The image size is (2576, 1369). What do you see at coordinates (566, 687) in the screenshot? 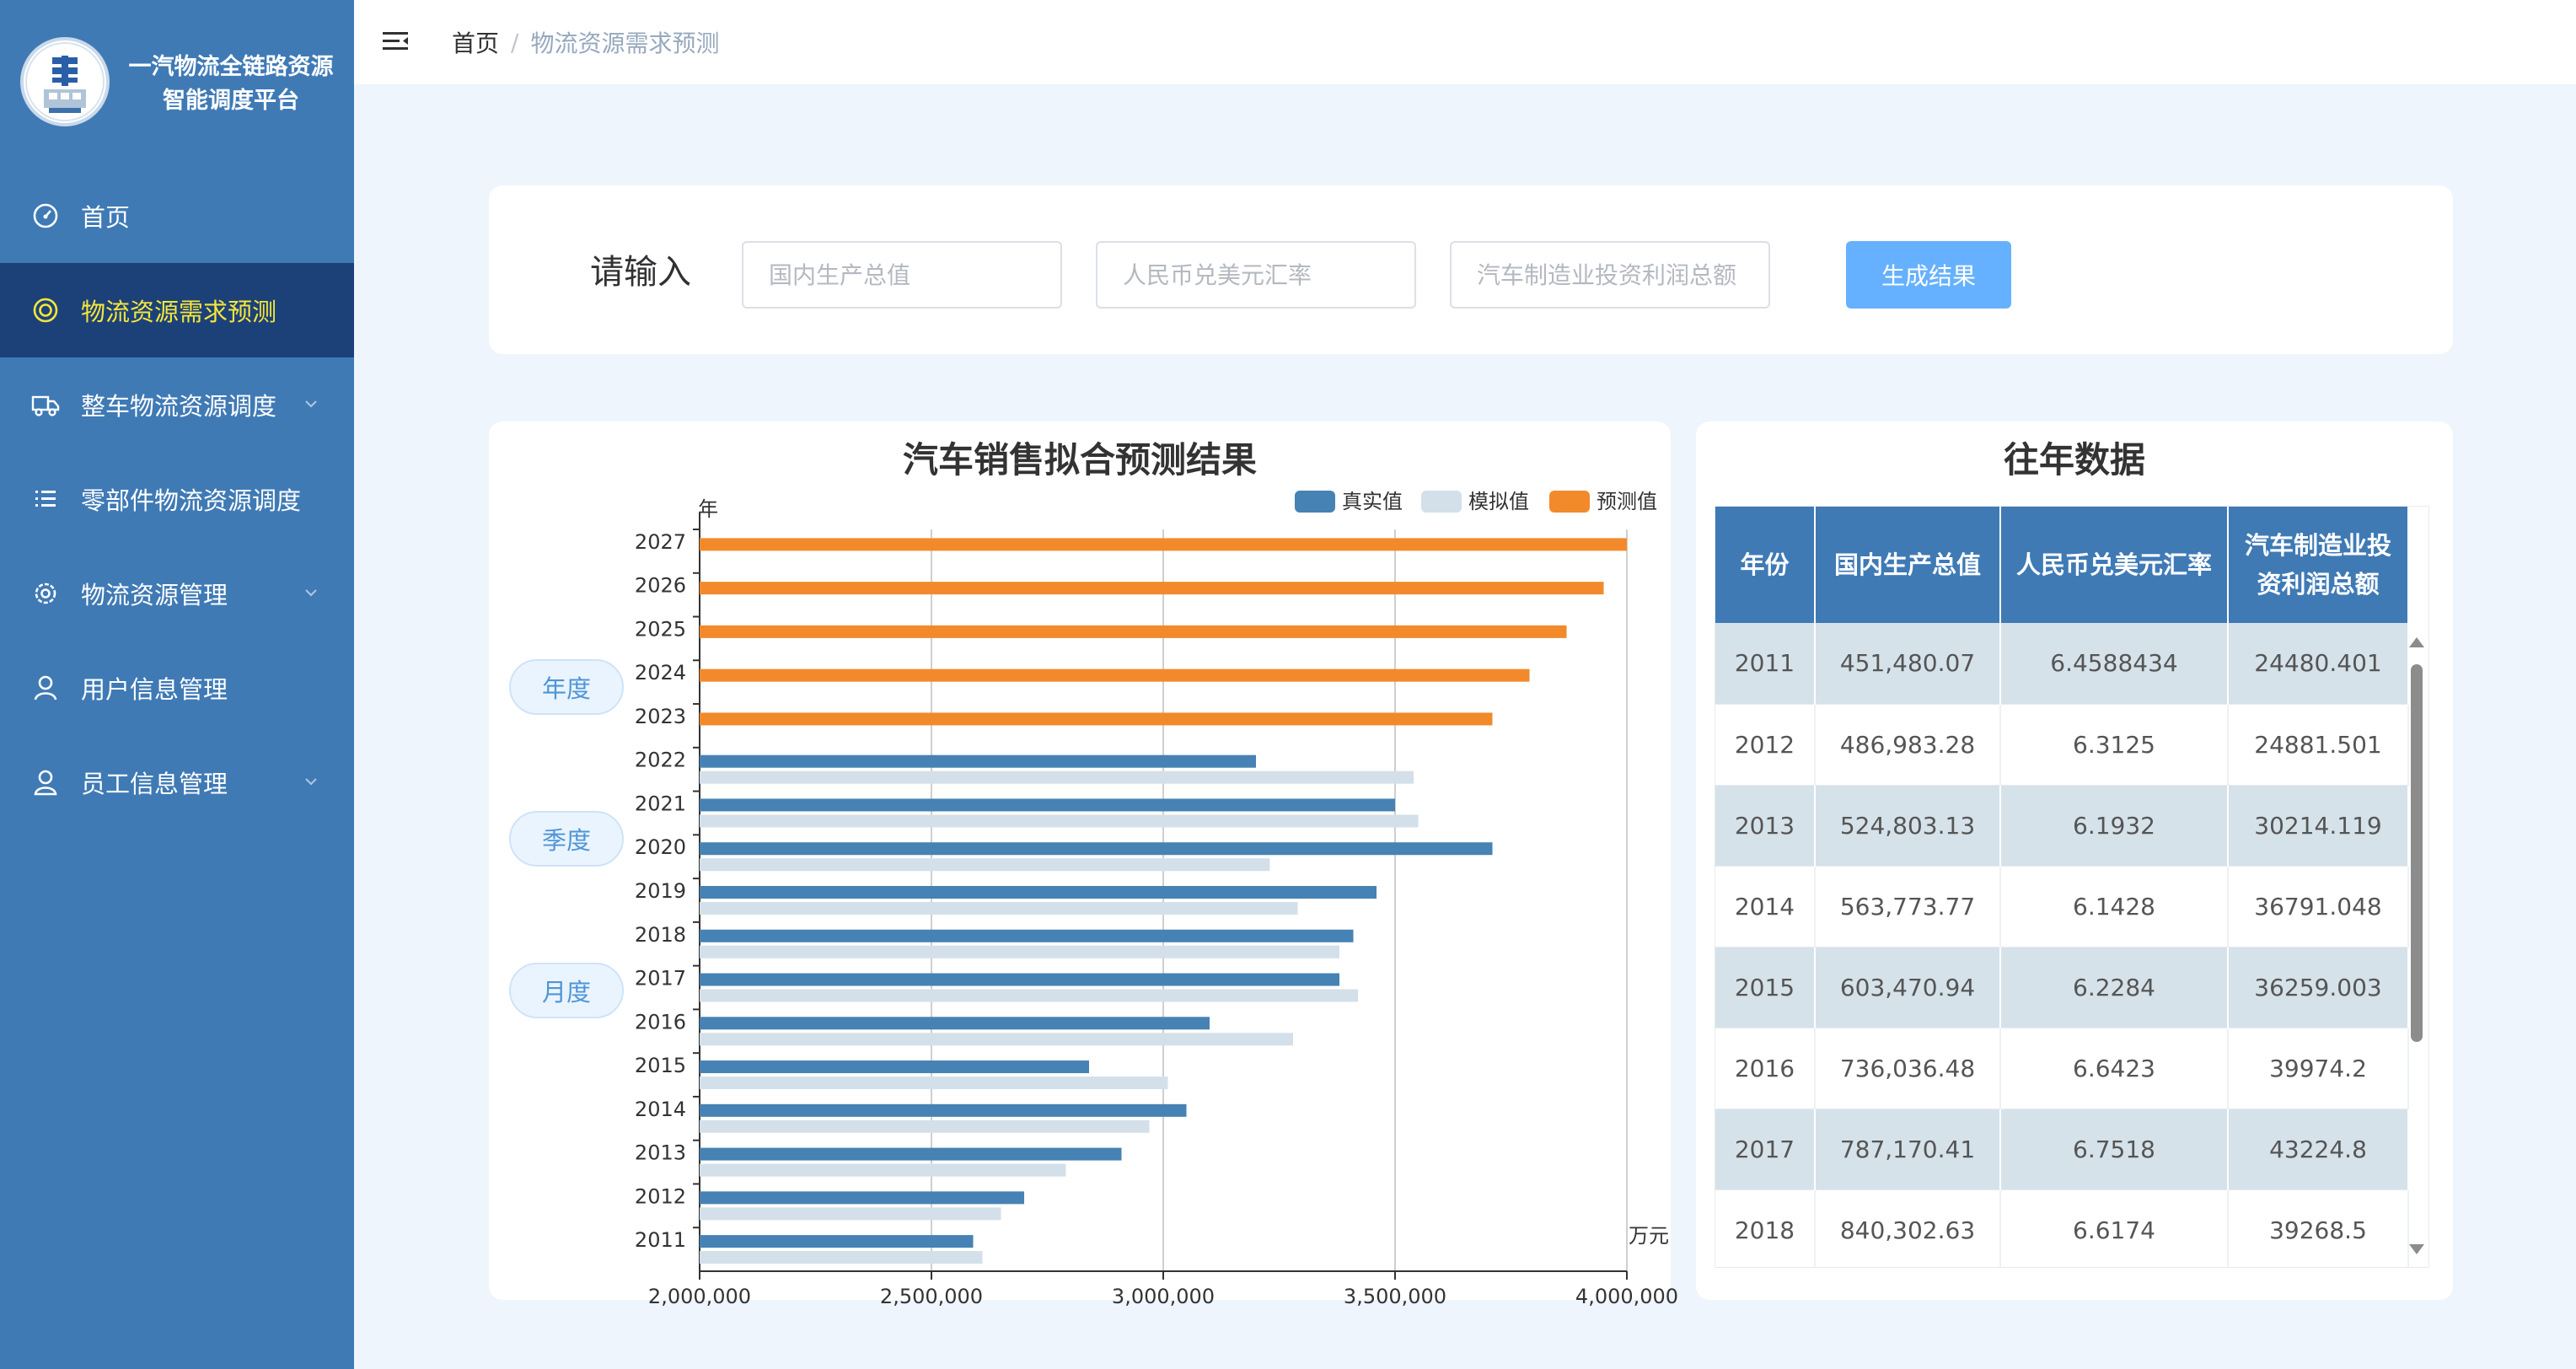
I see `period-yearly-button: 年度` at bounding box center [566, 687].